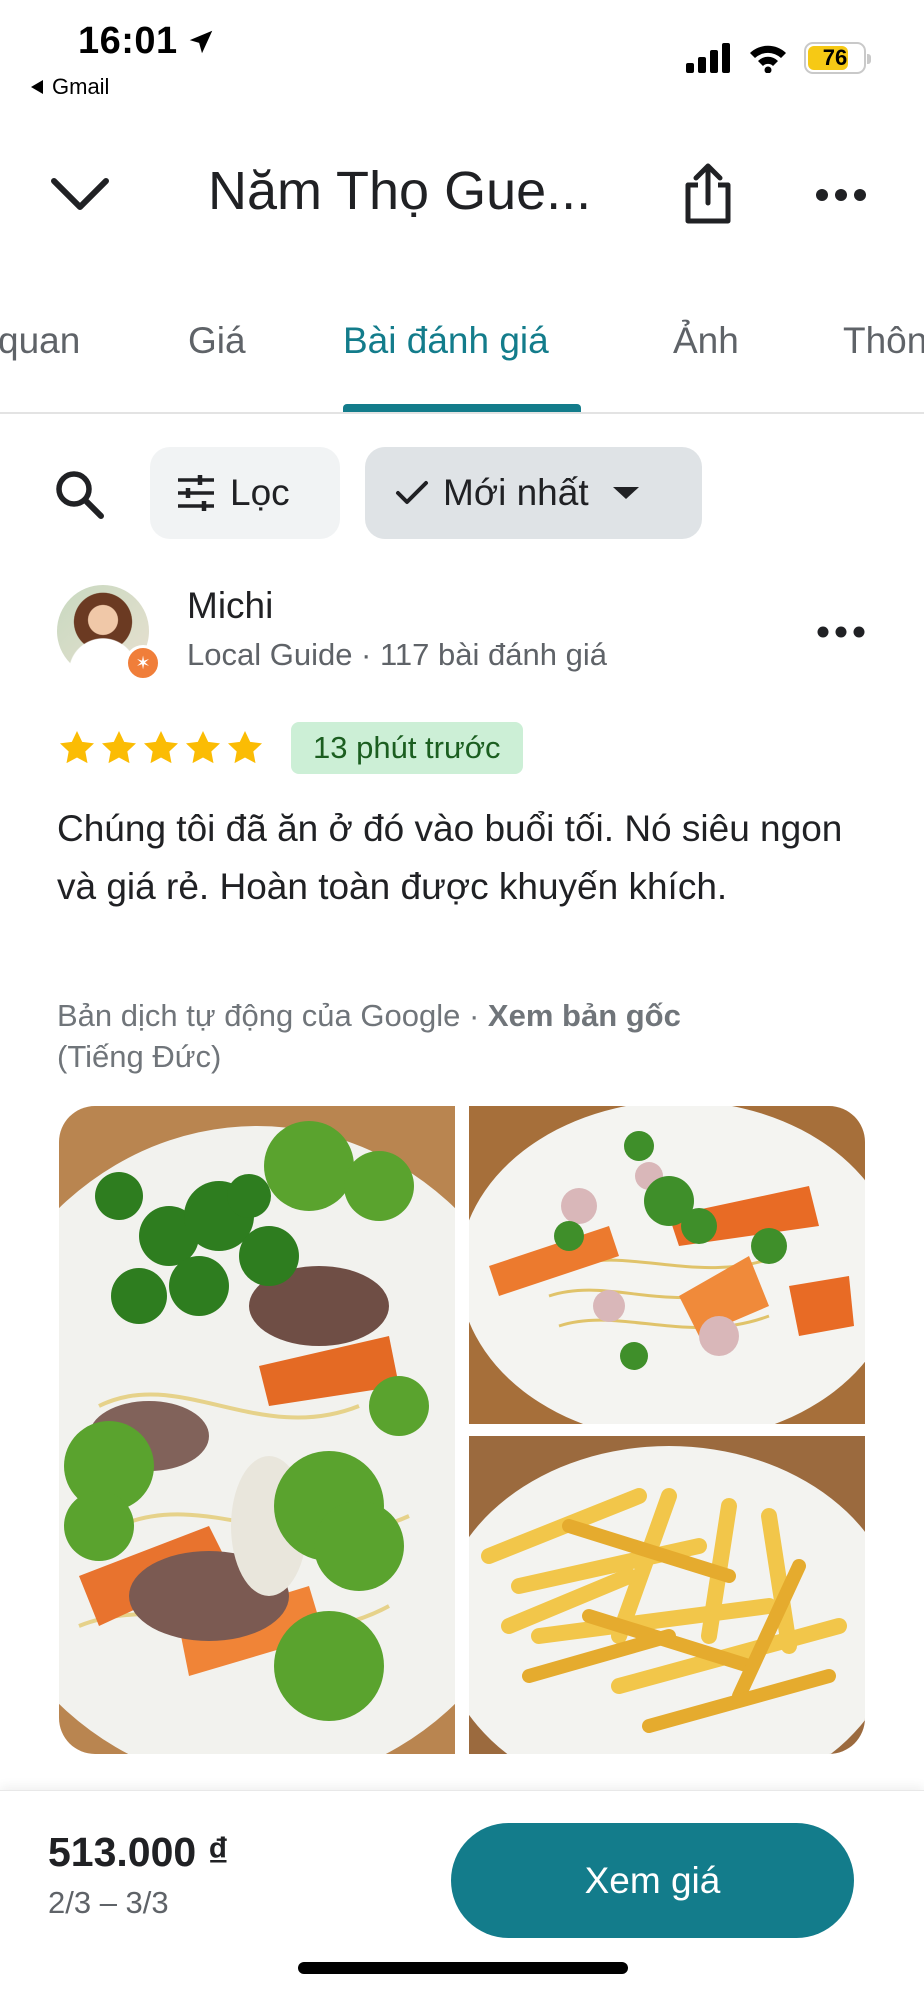  What do you see at coordinates (768, 59) in the screenshot?
I see `wifi-icon` at bounding box center [768, 59].